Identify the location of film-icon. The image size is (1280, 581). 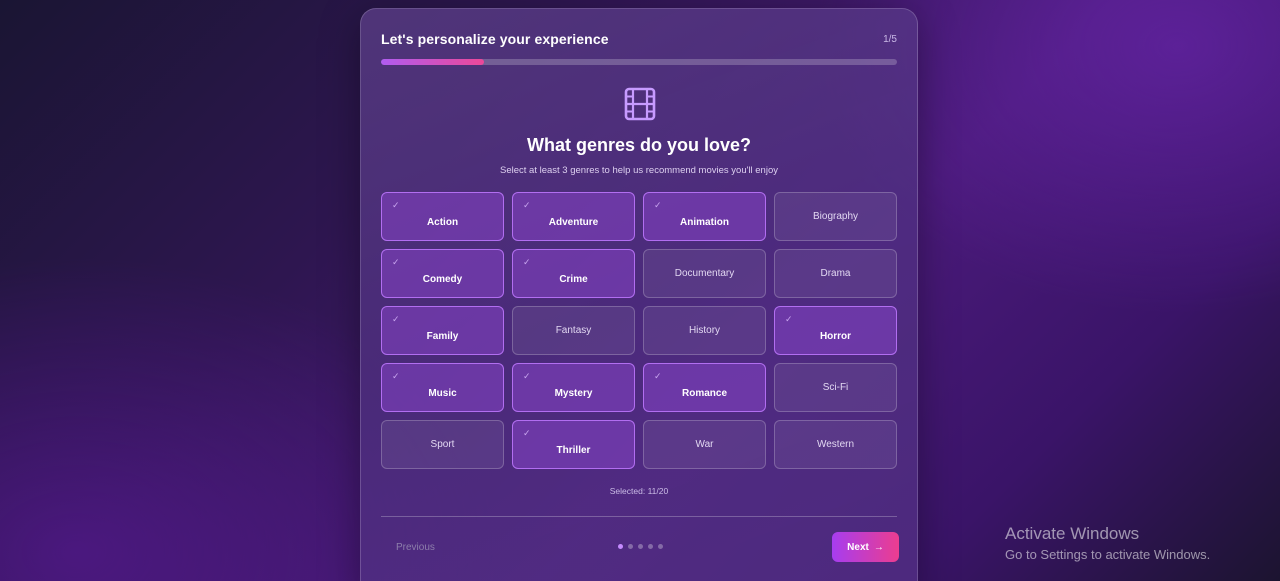
(640, 104).